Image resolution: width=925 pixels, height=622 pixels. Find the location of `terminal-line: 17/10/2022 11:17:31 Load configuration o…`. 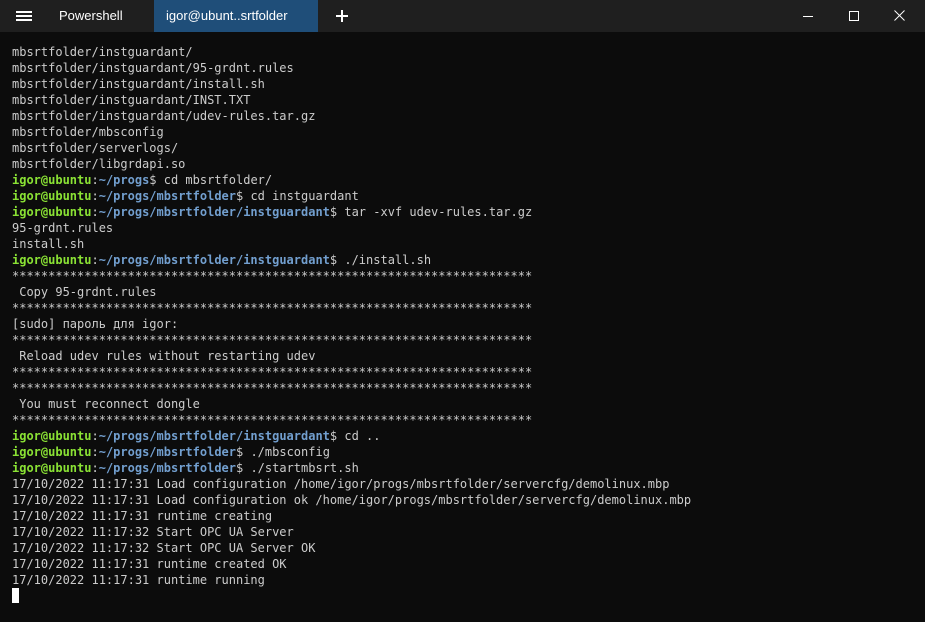

terminal-line: 17/10/2022 11:17:31 Load configuration o… is located at coordinates (351, 500).